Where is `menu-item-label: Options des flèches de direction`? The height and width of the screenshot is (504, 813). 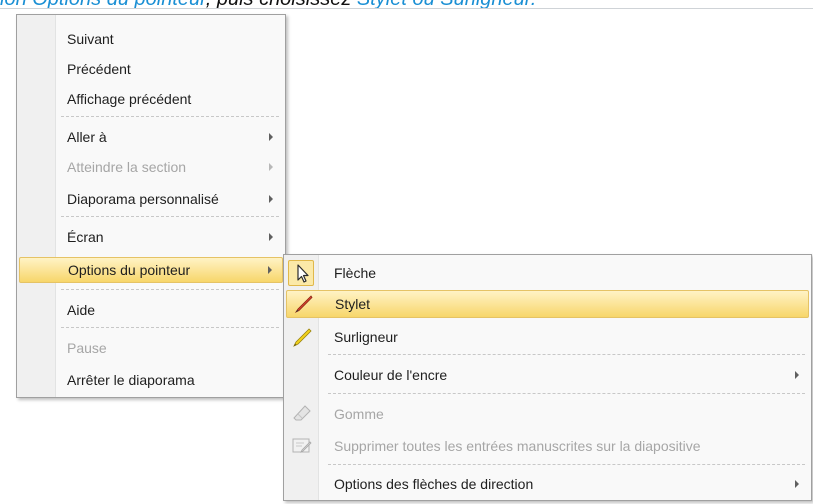 menu-item-label: Options des flèches de direction is located at coordinates (434, 484).